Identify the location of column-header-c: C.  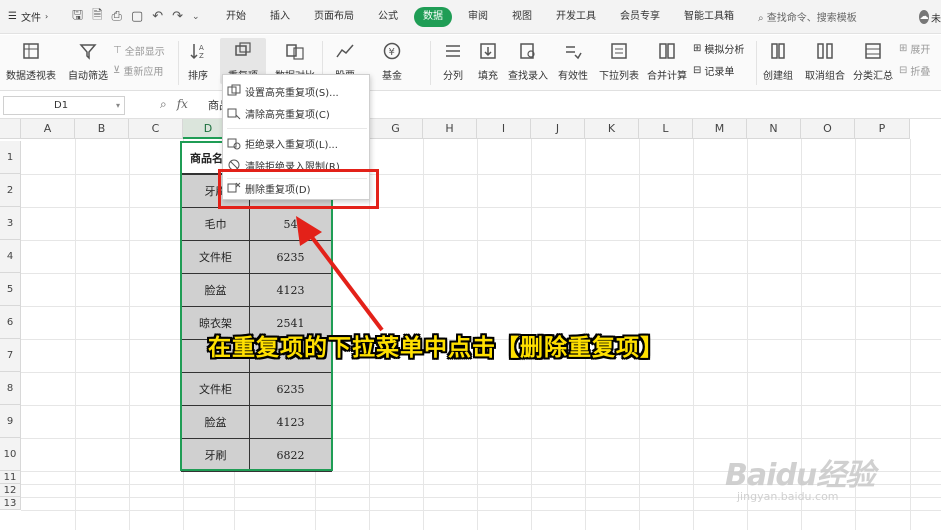
(156, 129).